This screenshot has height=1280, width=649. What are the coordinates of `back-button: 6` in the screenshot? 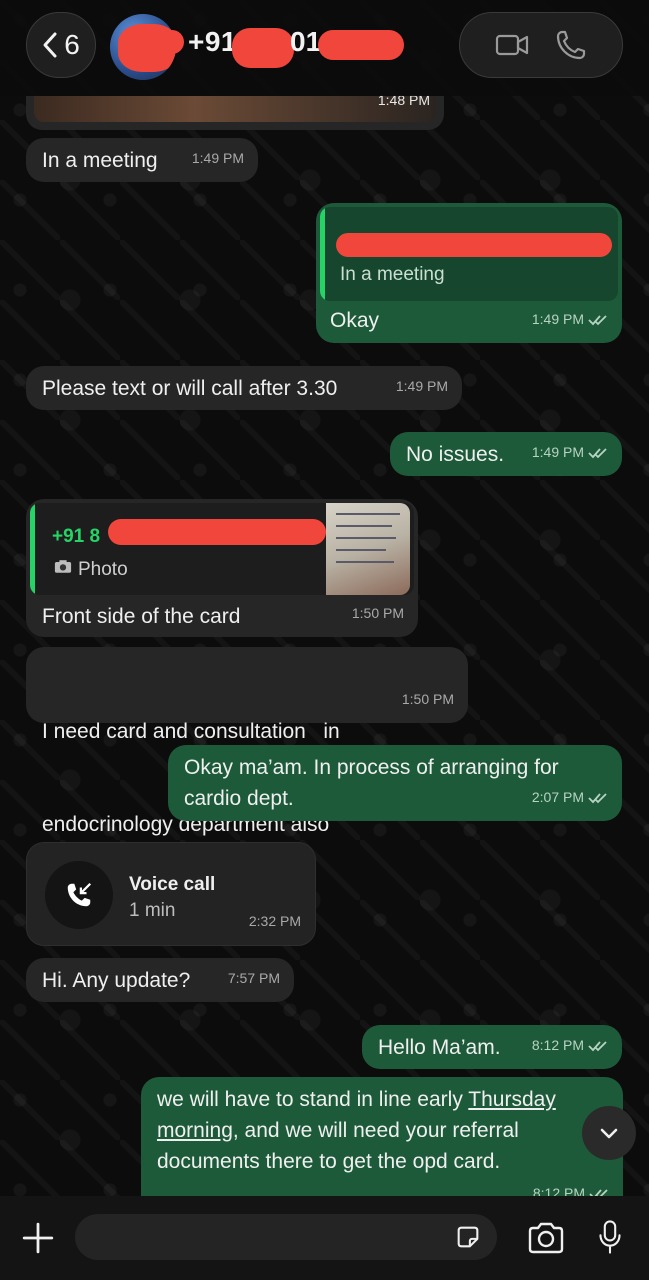 It's located at (61, 45).